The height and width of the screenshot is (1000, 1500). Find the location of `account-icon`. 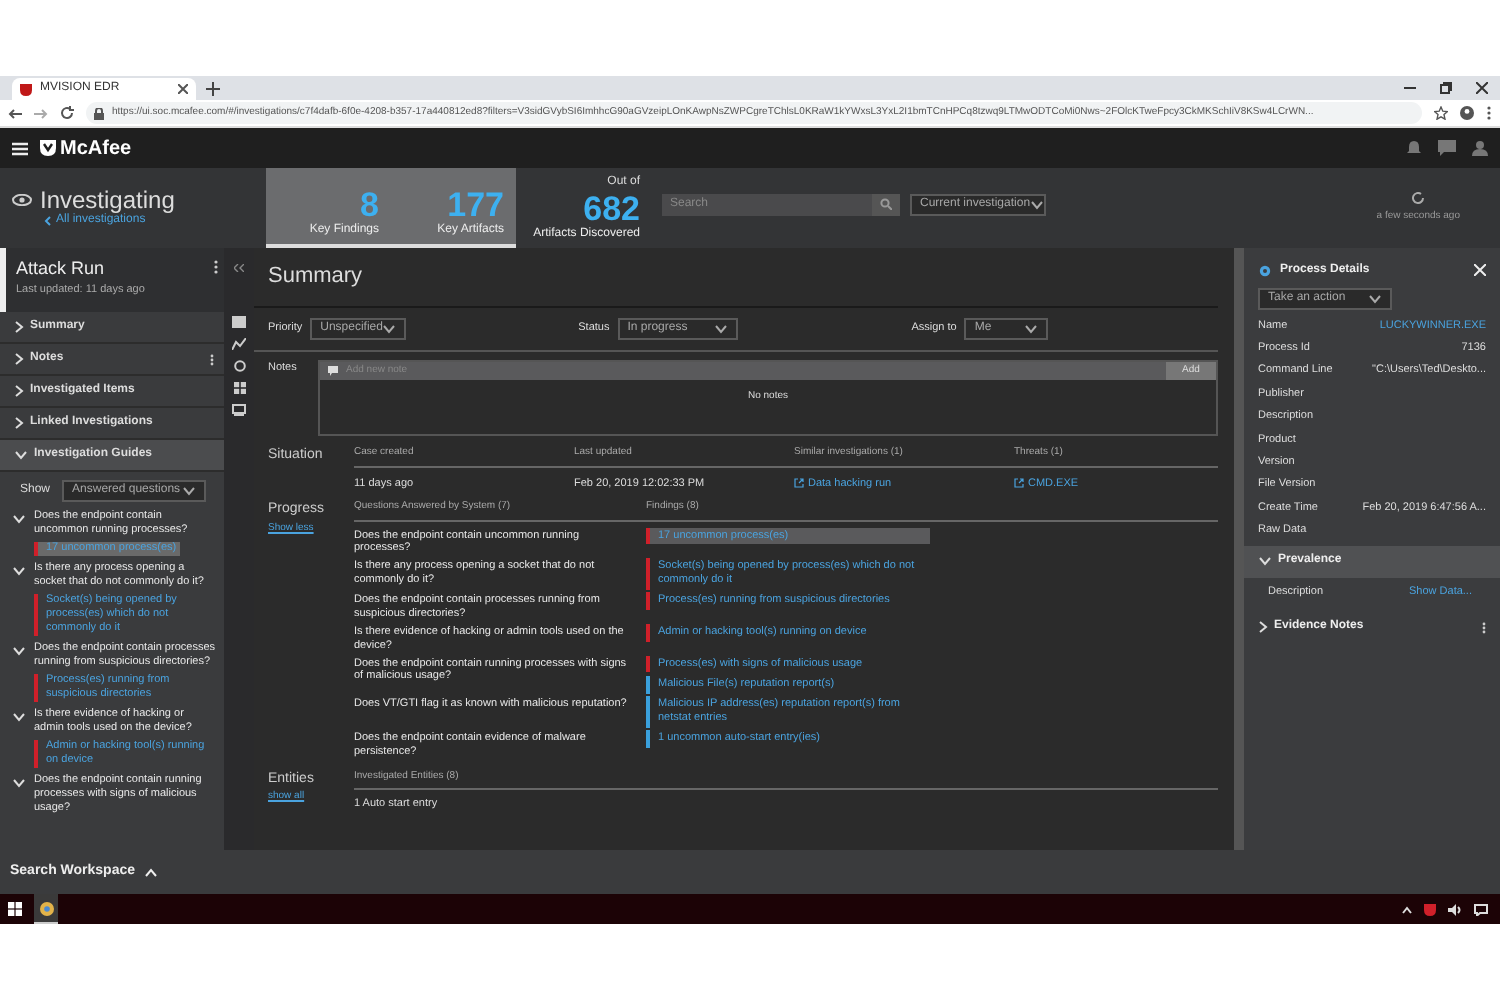

account-icon is located at coordinates (1467, 113).